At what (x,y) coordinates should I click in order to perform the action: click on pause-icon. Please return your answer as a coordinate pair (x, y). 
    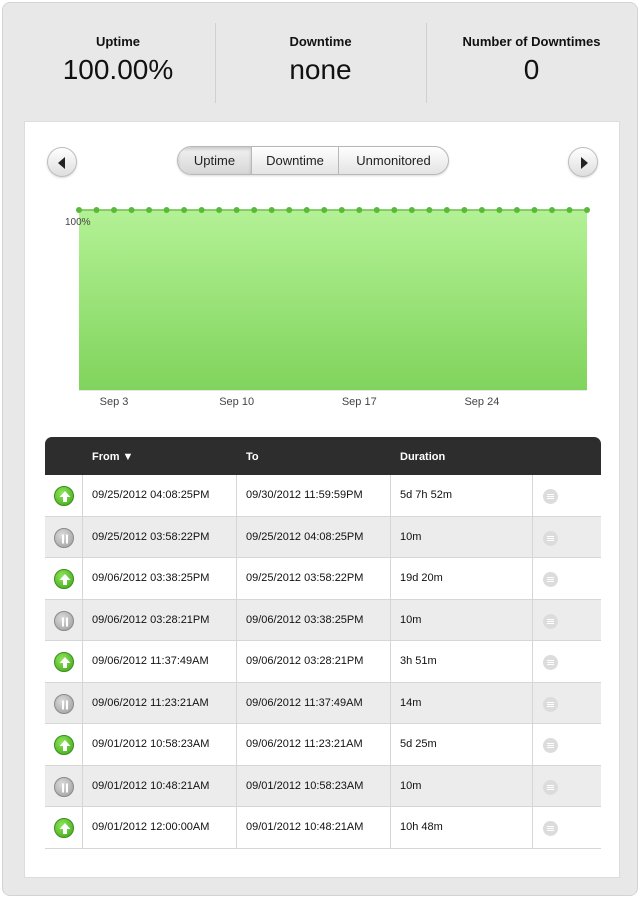
    Looking at the image, I should click on (64, 786).